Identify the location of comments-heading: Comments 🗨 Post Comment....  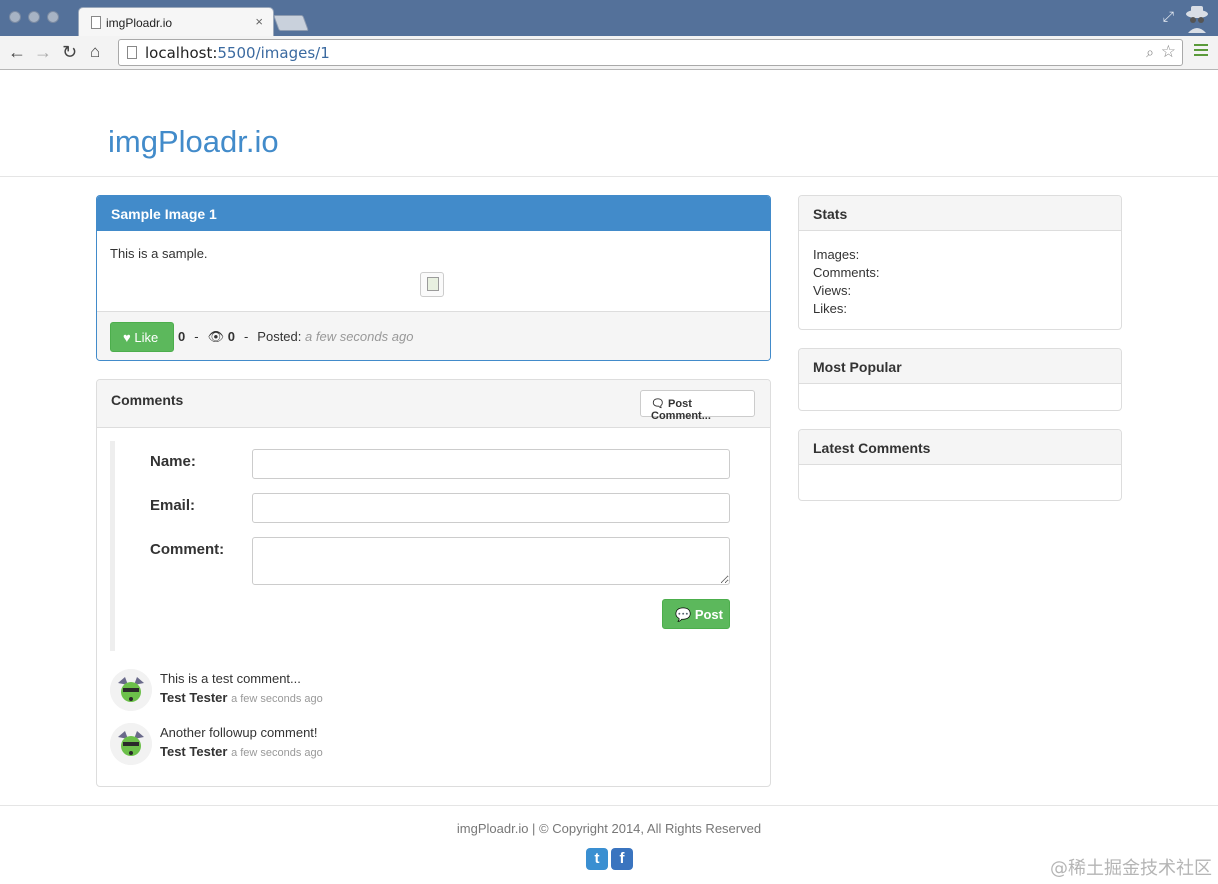
(433, 404).